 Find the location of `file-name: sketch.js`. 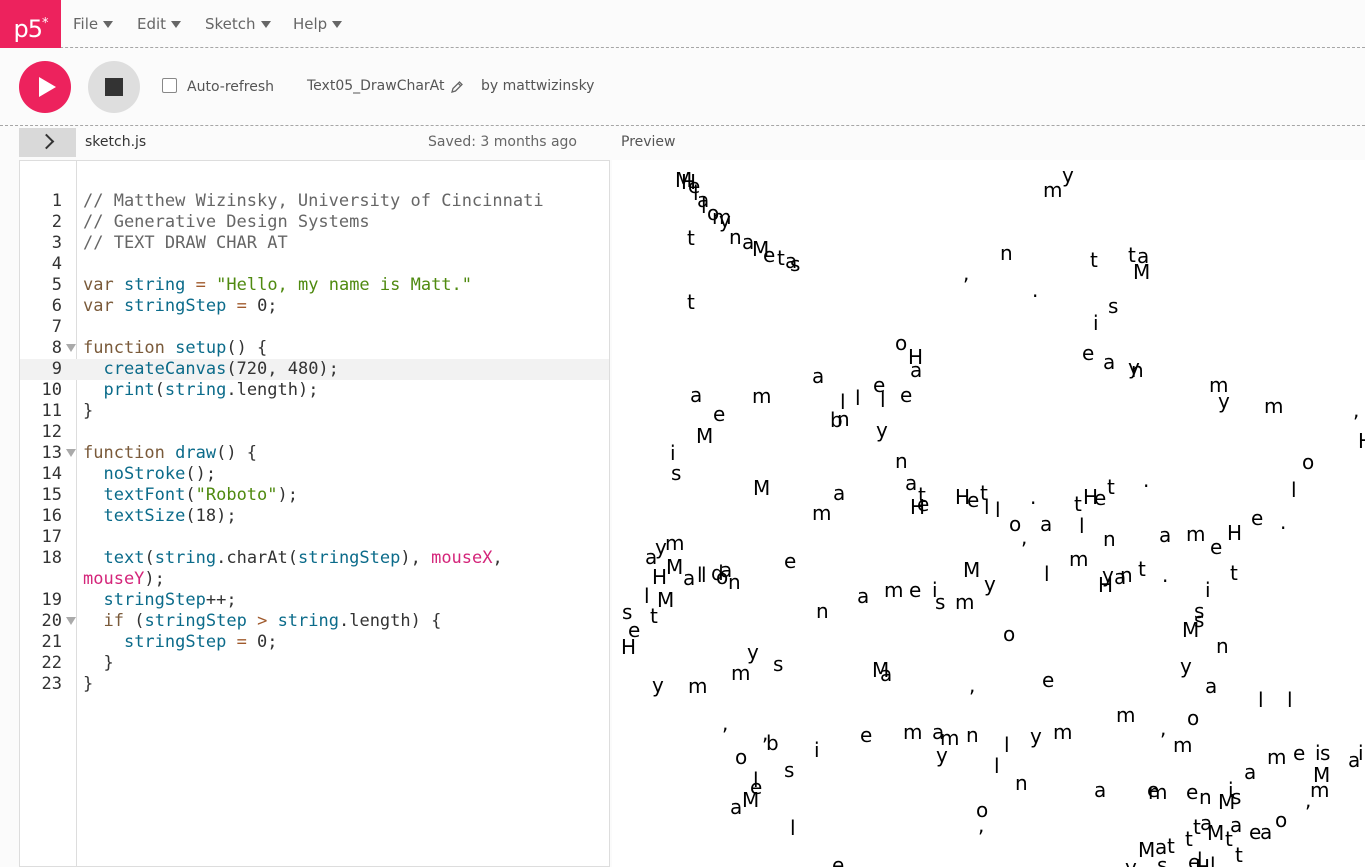

file-name: sketch.js is located at coordinates (116, 142).